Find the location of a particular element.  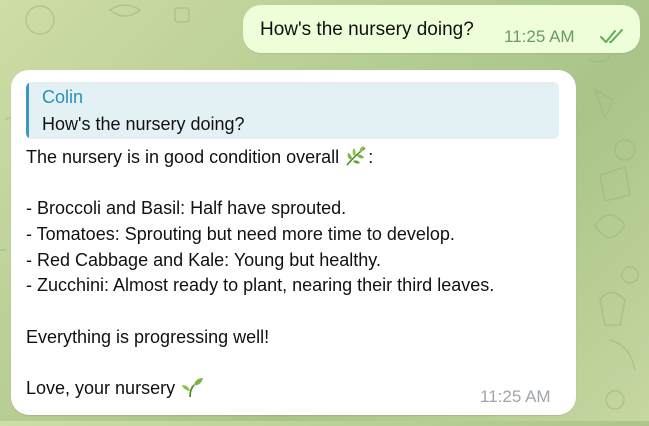

reply-quote: Colin How's the nursery doing? is located at coordinates (292, 110).